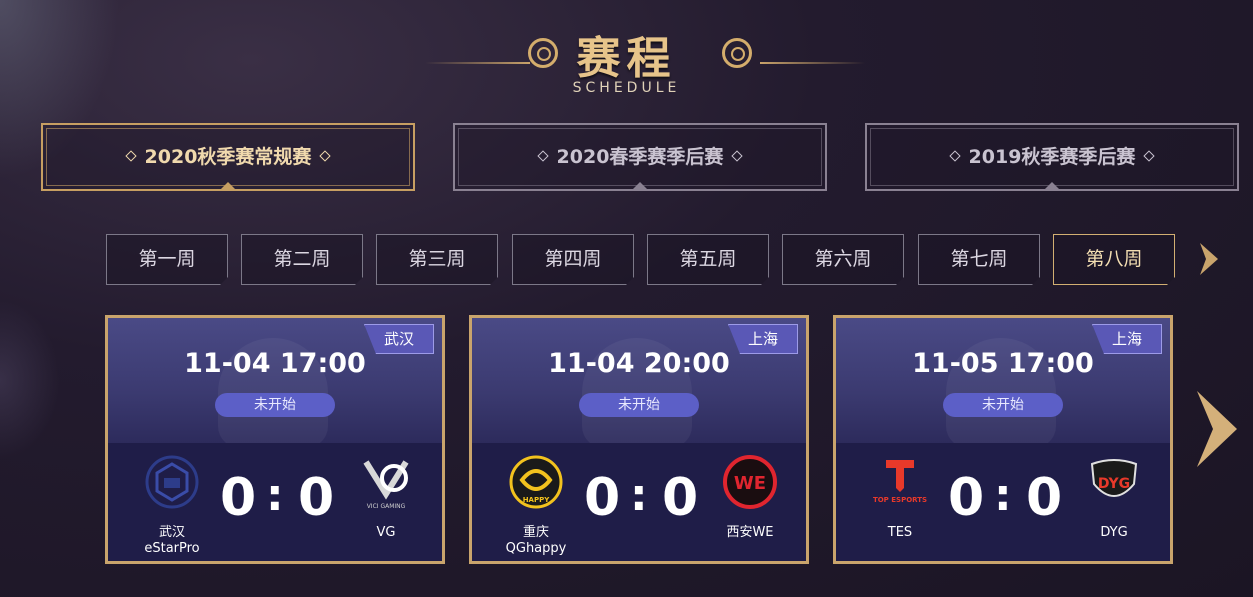 This screenshot has width=1253, height=597. I want to click on team-name-line2: eStarPro, so click(172, 548).